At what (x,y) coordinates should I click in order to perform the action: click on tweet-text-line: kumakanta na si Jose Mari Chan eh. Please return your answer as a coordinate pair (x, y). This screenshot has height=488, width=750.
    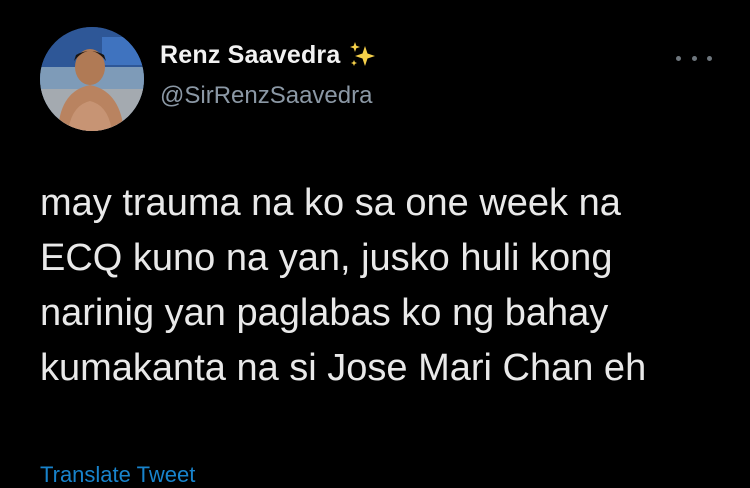
    Looking at the image, I should click on (343, 368).